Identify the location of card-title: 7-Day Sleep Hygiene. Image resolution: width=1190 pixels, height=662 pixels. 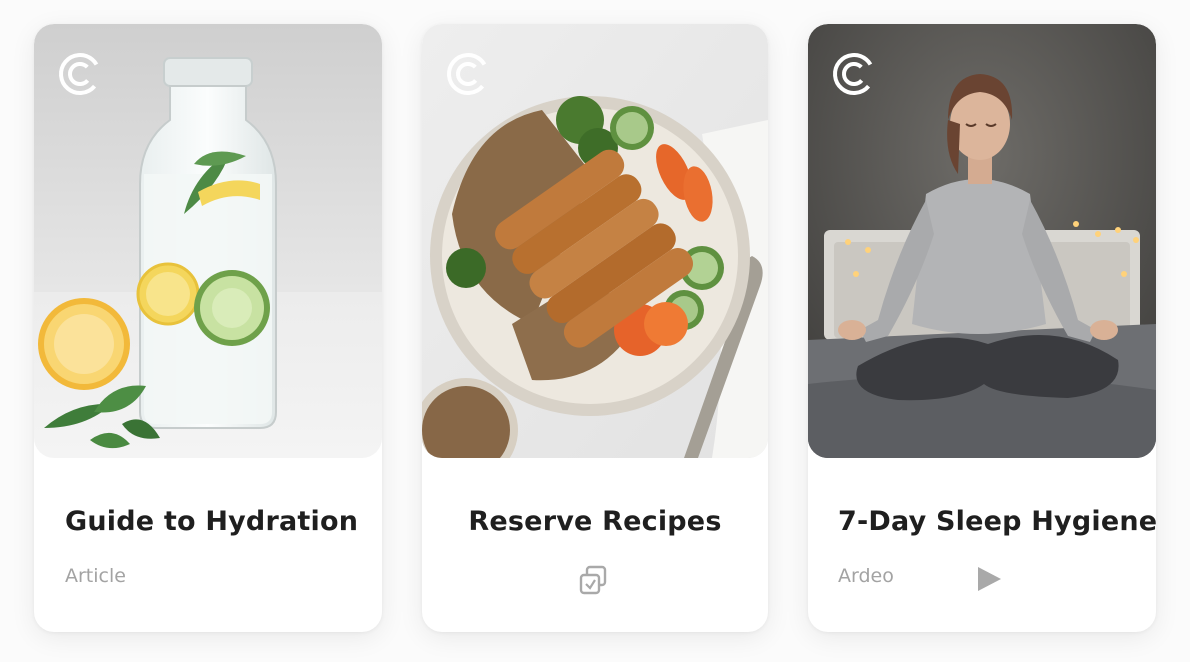
(997, 521).